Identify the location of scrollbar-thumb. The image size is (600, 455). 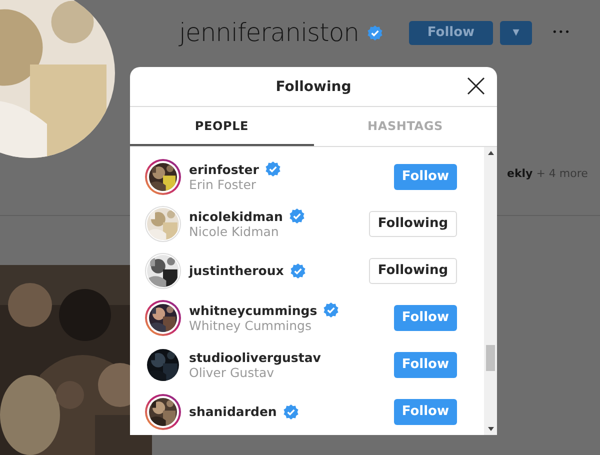
(490, 358).